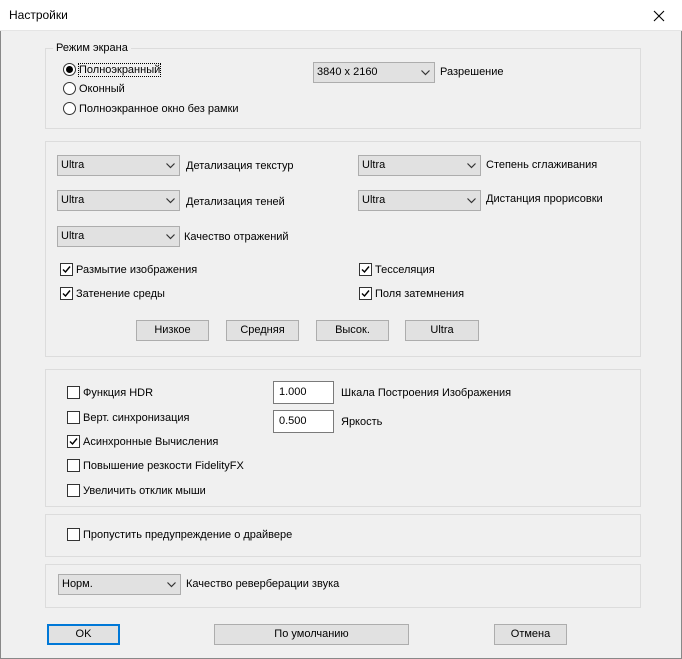 The height and width of the screenshot is (659, 682). I want to click on checkbox-async-compute: Асинхронные Вычисления, so click(142, 441).